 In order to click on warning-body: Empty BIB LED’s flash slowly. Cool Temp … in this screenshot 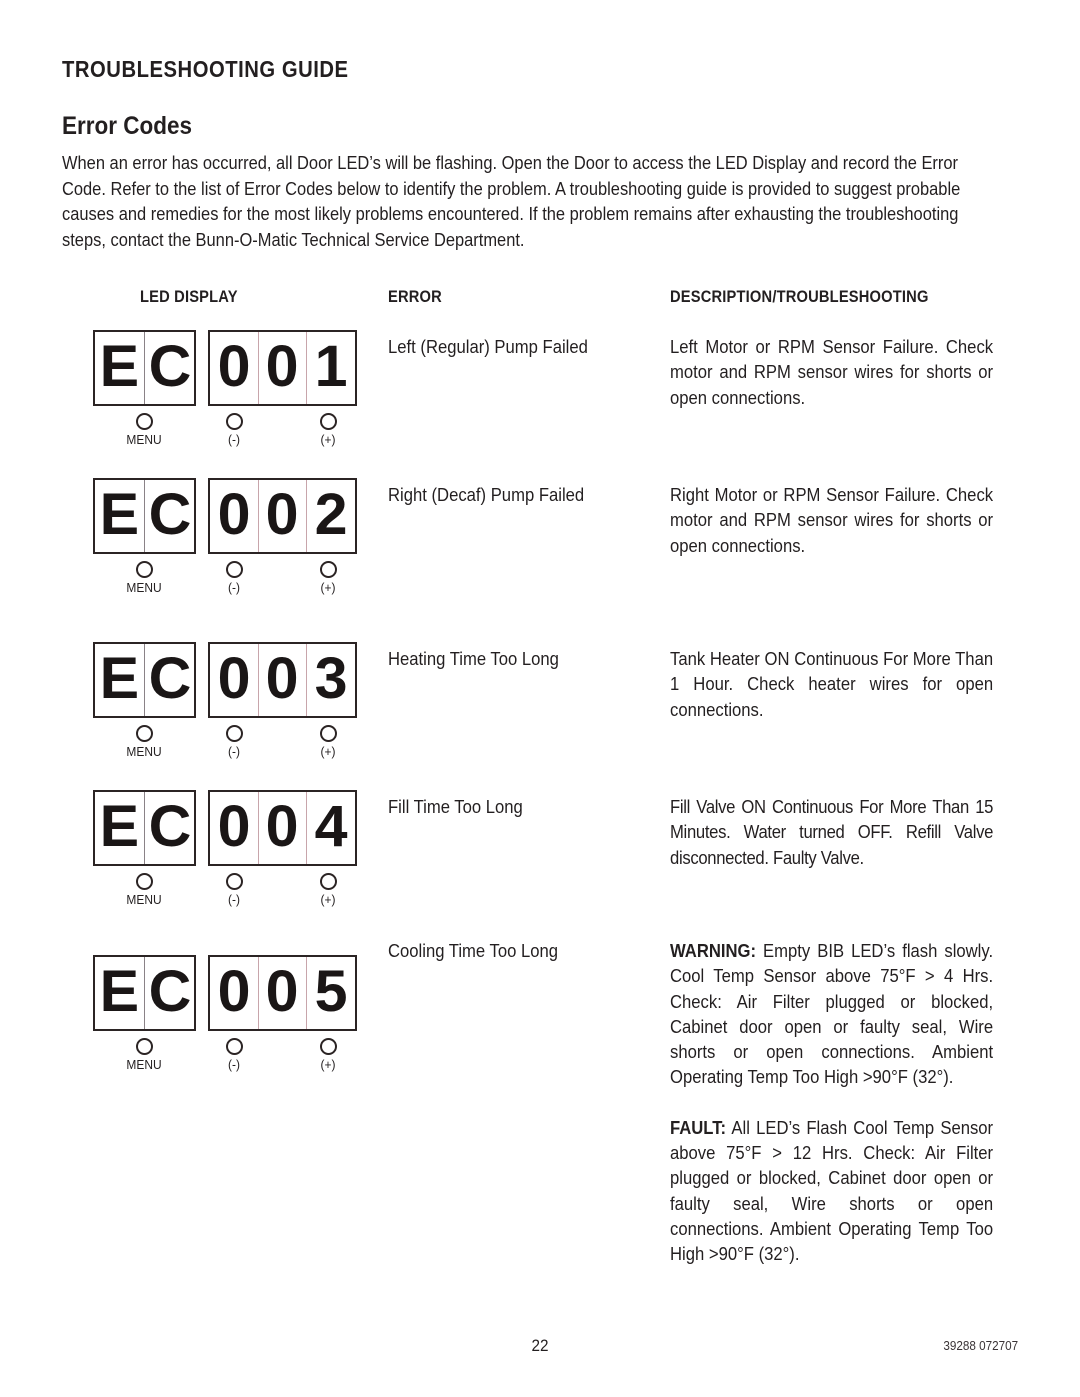, I will do `click(832, 1014)`.